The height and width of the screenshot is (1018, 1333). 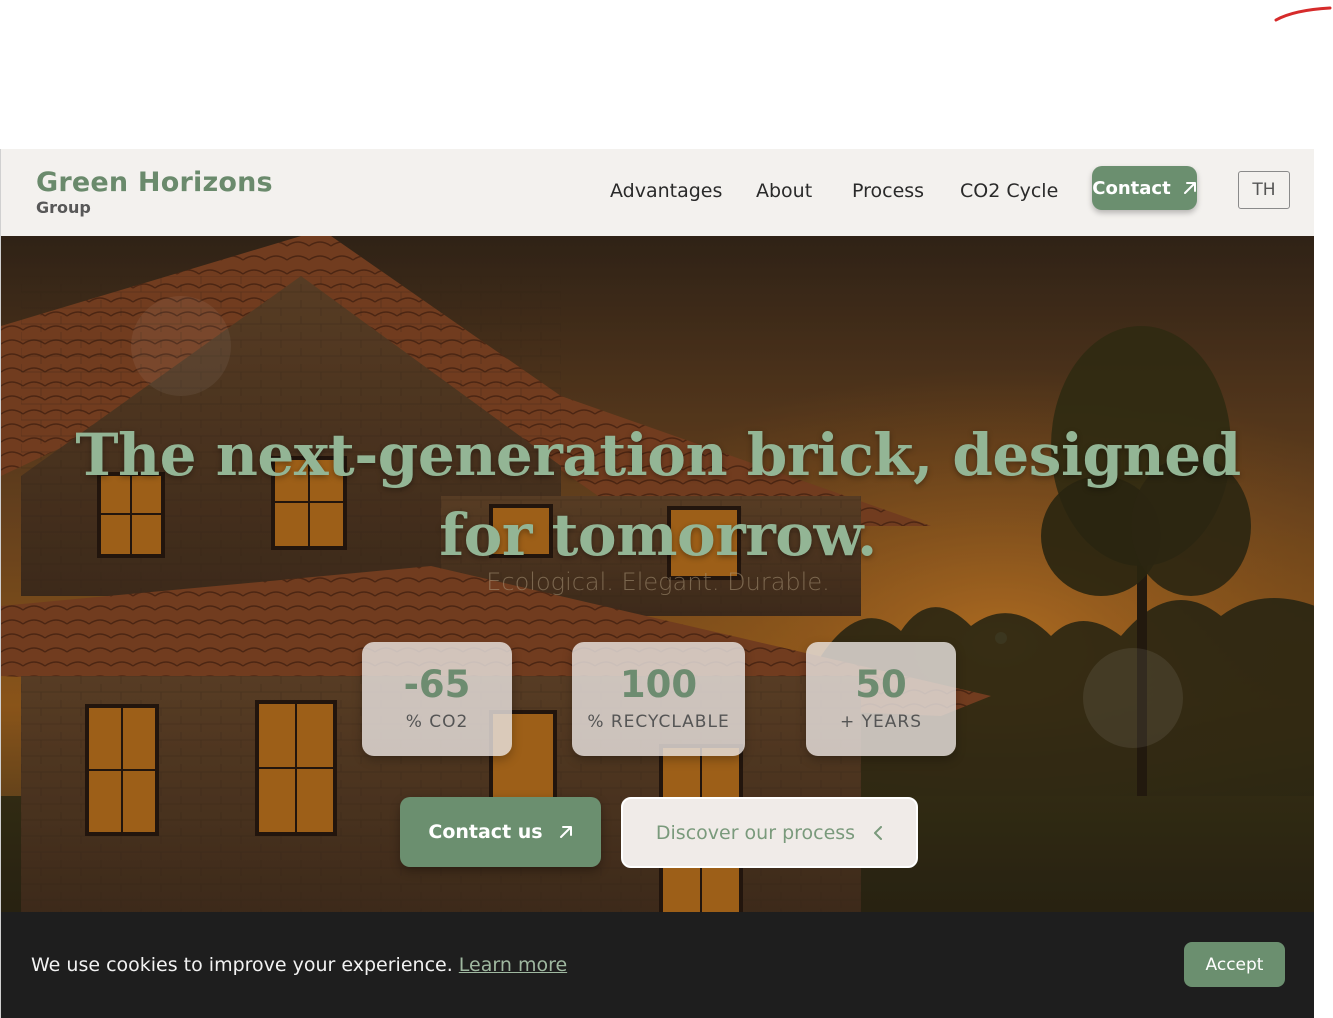 I want to click on stat-card-years: 50 + YEARS, so click(x=881, y=699).